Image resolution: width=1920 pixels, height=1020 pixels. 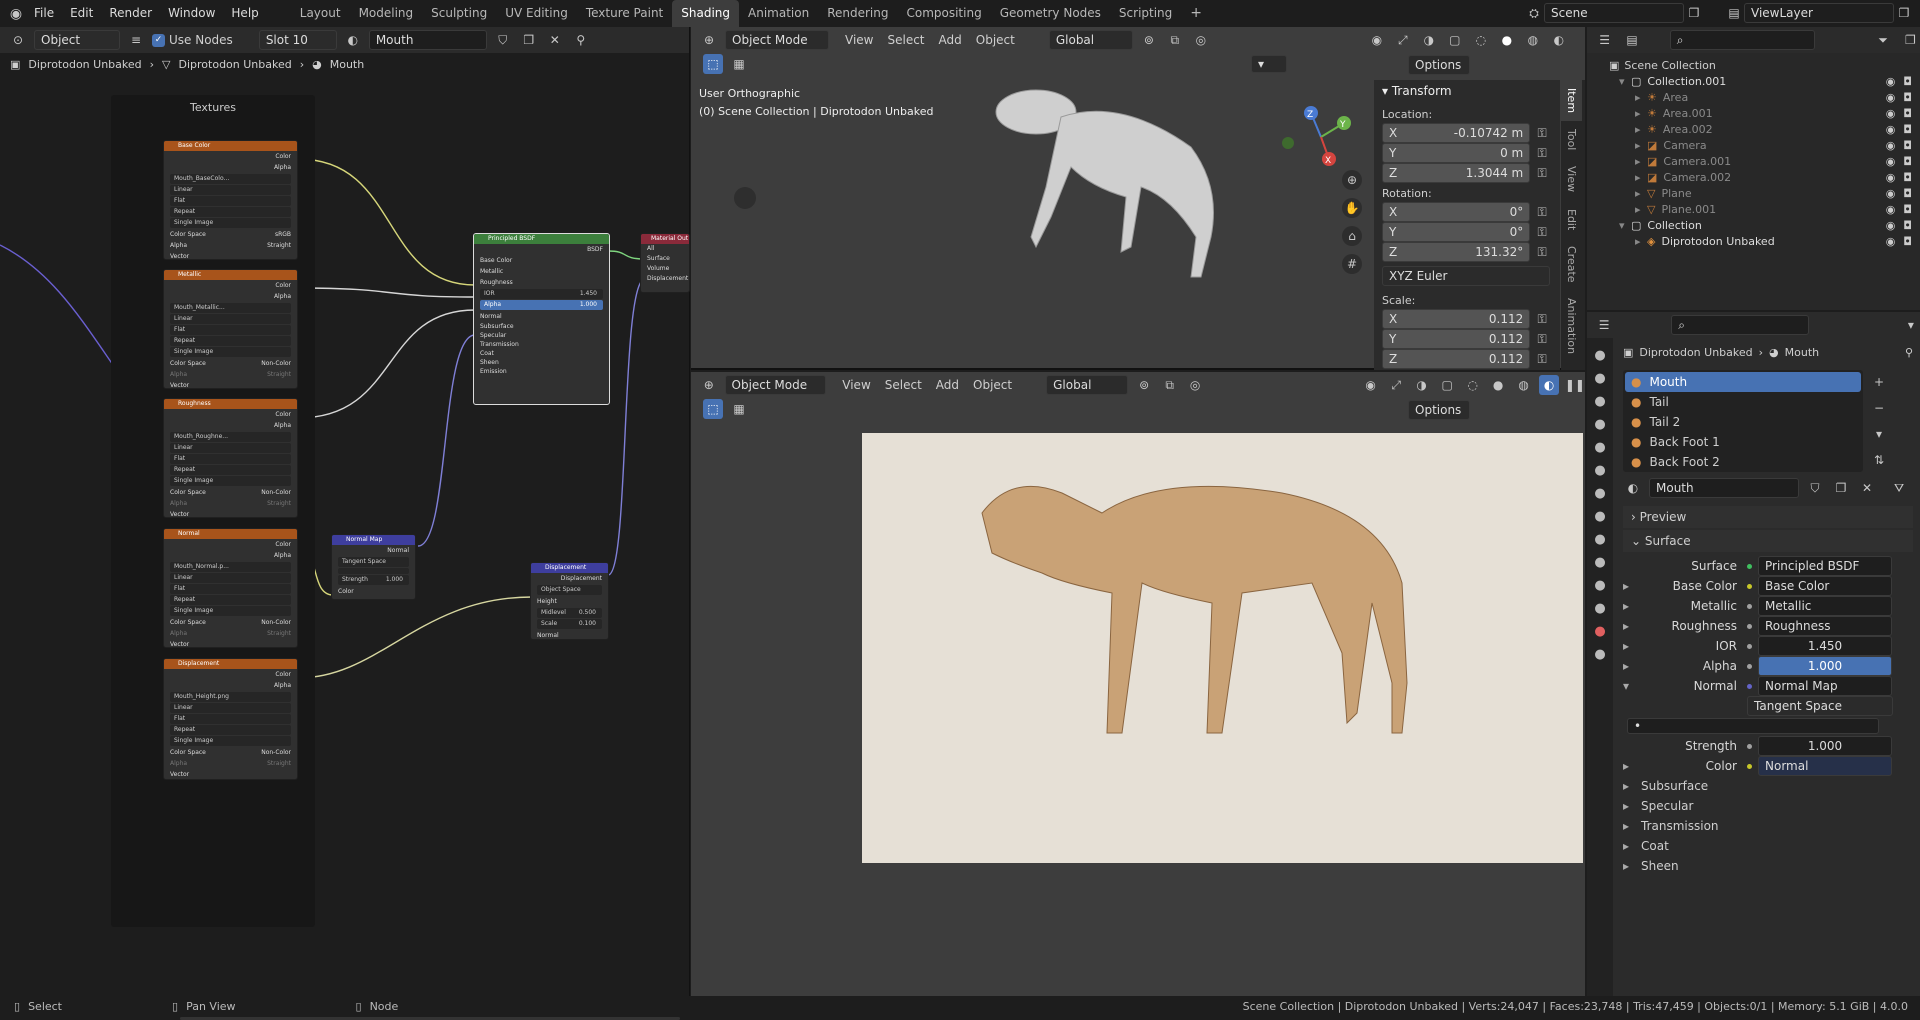 What do you see at coordinates (1599, 654) in the screenshot?
I see `texture-tab-icon: ●` at bounding box center [1599, 654].